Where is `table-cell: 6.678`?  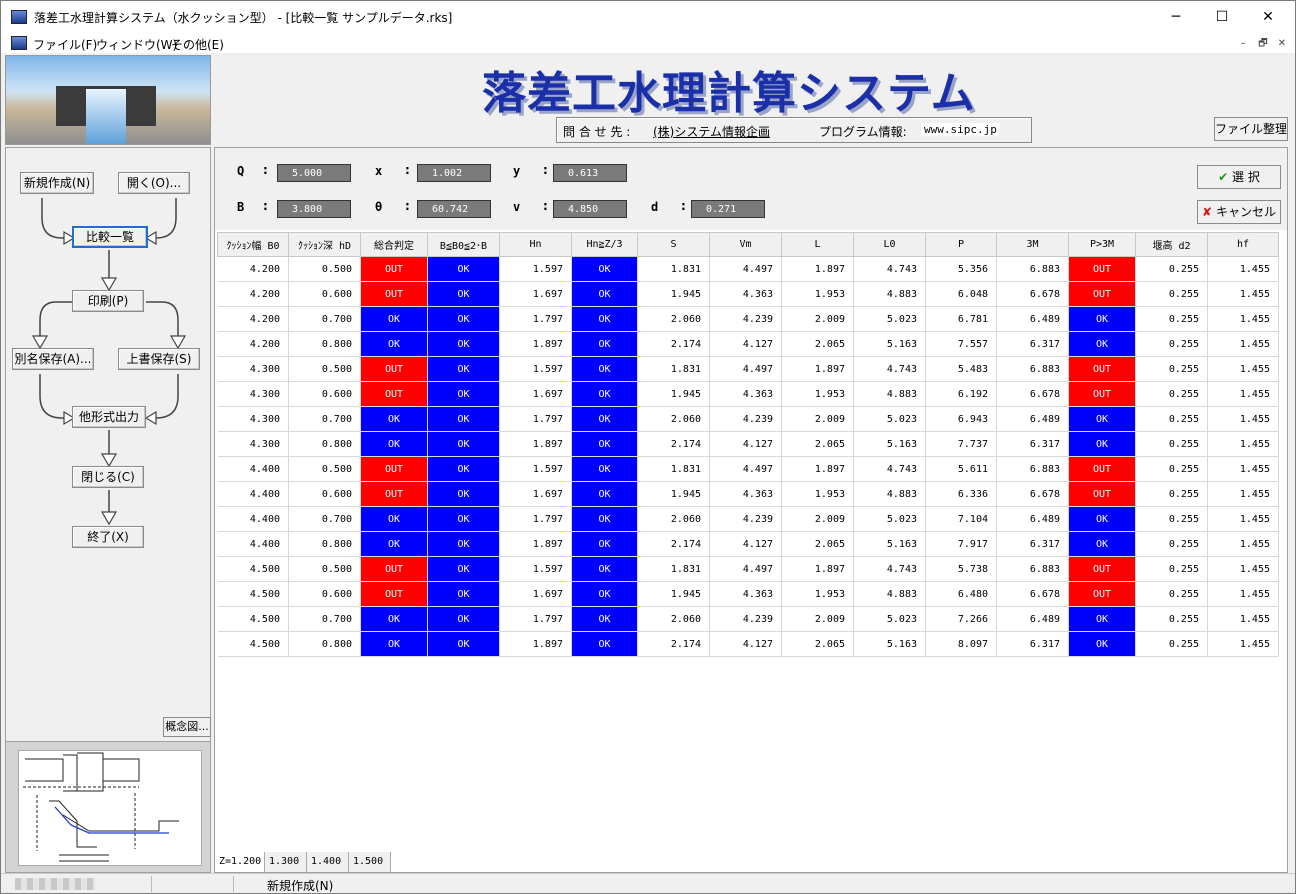 table-cell: 6.678 is located at coordinates (1032, 594).